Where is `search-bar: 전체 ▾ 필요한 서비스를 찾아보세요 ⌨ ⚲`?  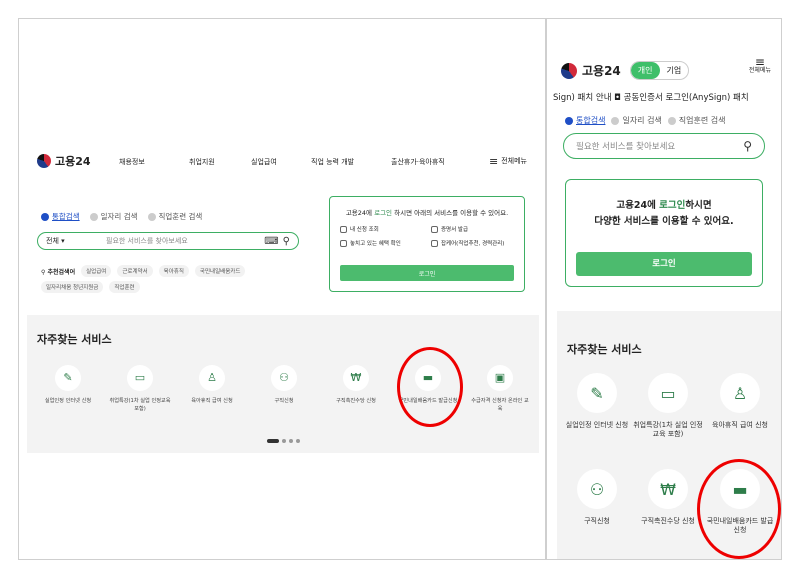 search-bar: 전체 ▾ 필요한 서비스를 찾아보세요 ⌨ ⚲ is located at coordinates (168, 241).